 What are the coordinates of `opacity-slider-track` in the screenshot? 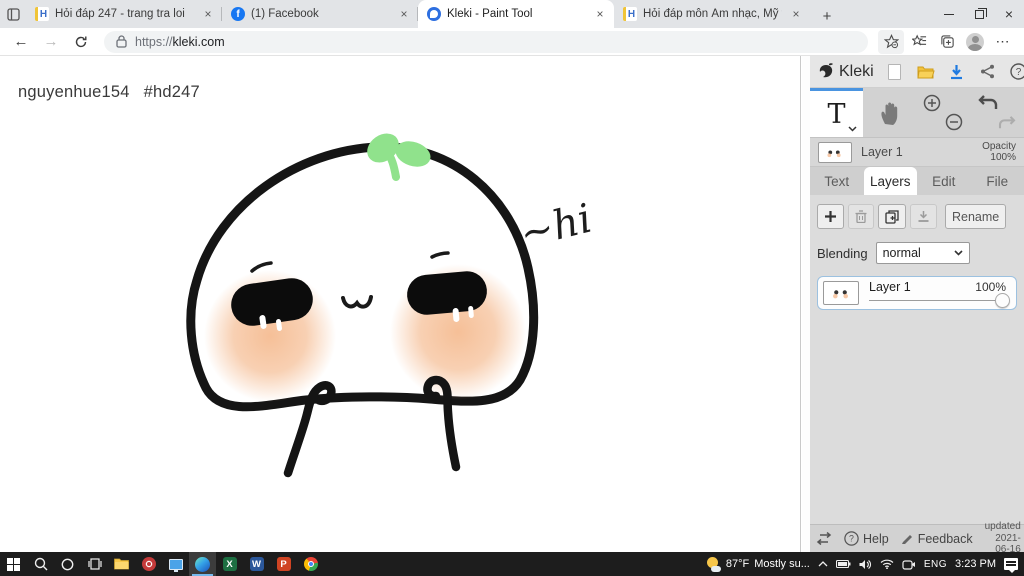 It's located at (935, 300).